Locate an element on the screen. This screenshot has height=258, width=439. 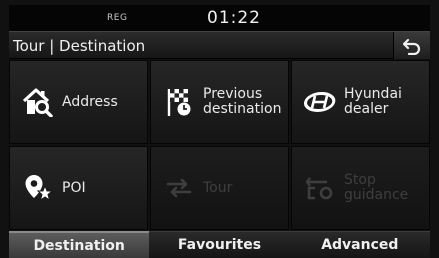
bottom-tabs: Destination Favourites Advanced is located at coordinates (219, 244).